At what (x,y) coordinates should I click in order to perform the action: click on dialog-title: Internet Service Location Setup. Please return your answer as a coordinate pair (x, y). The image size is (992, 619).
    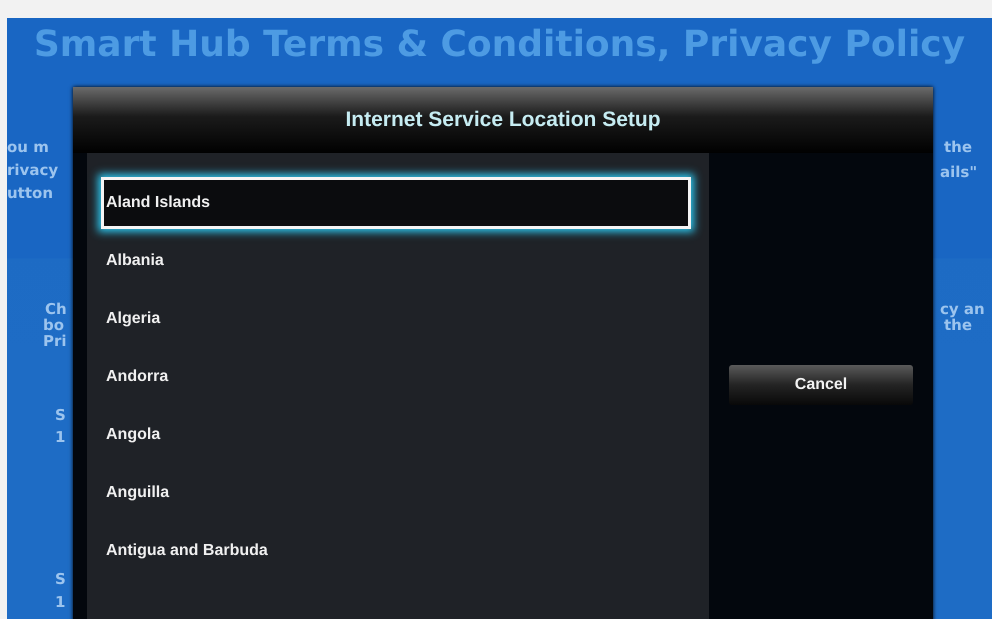
    Looking at the image, I should click on (503, 120).